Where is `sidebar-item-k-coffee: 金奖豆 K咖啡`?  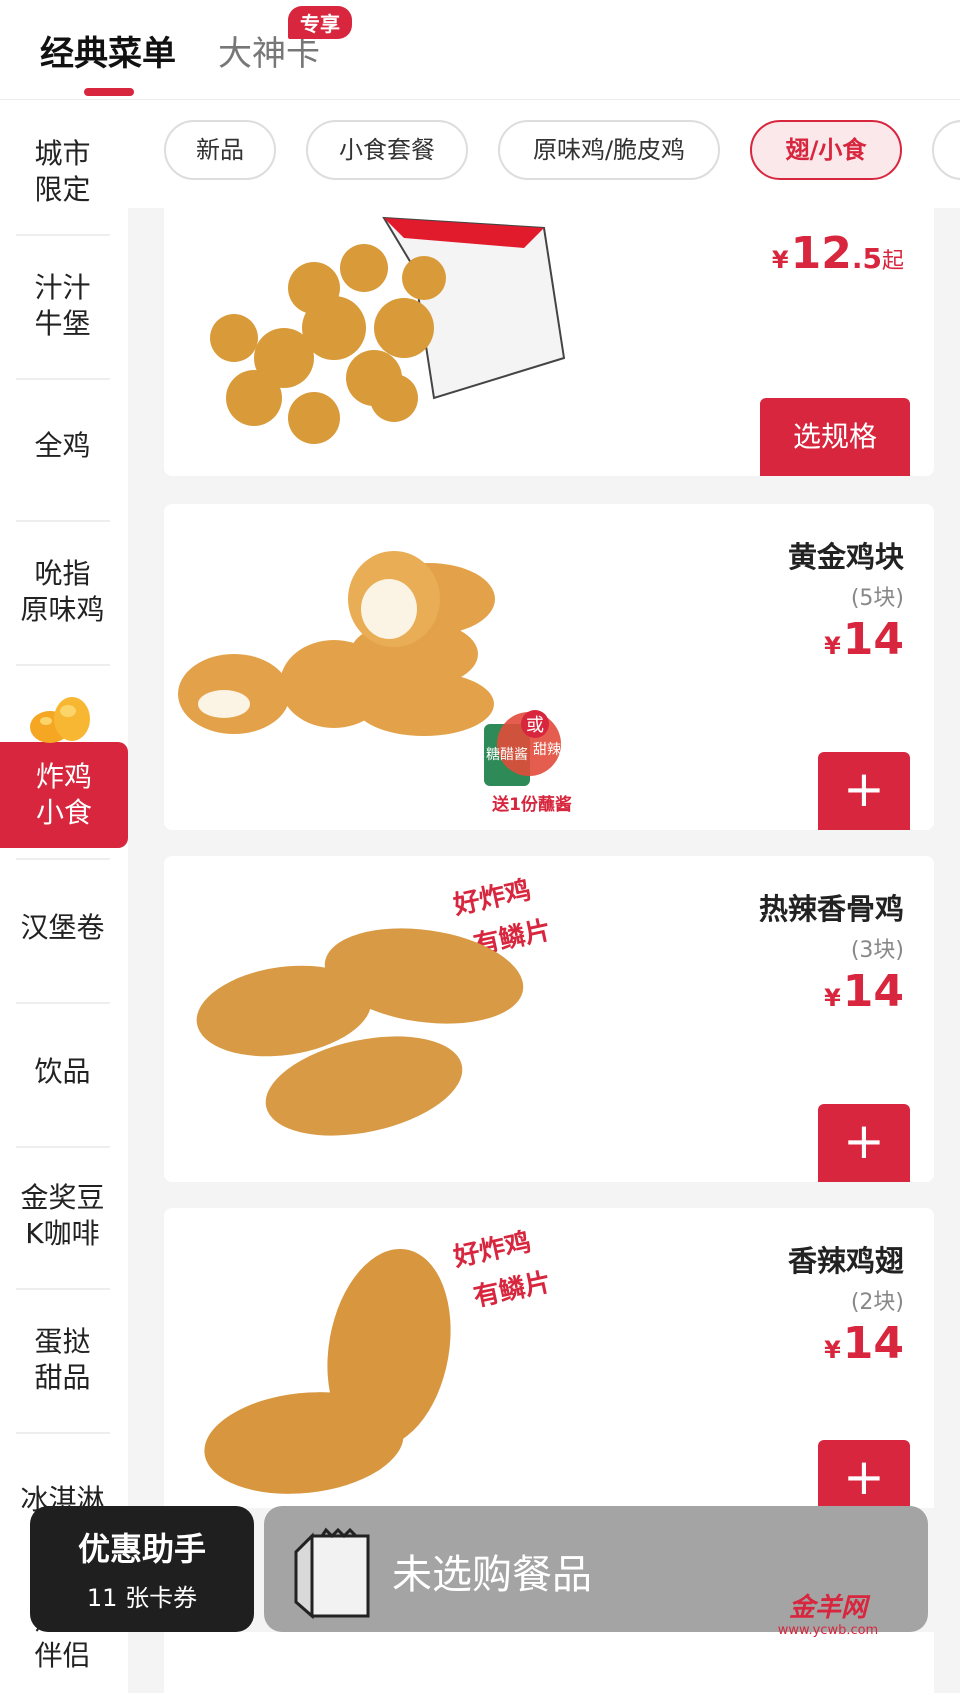
sidebar-item-k-coffee: 金奖豆 K咖啡 is located at coordinates (62, 1216).